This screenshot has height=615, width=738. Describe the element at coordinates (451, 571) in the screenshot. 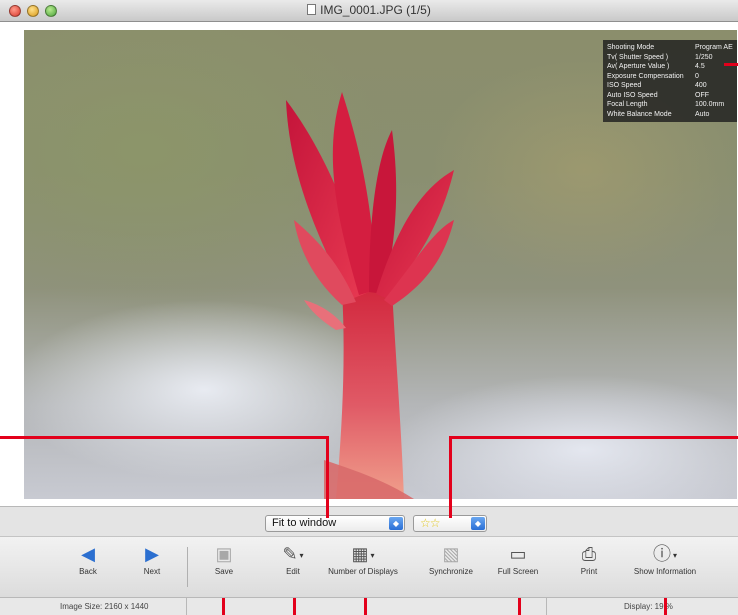

I see `synchronize-label: Synchronize` at that location.